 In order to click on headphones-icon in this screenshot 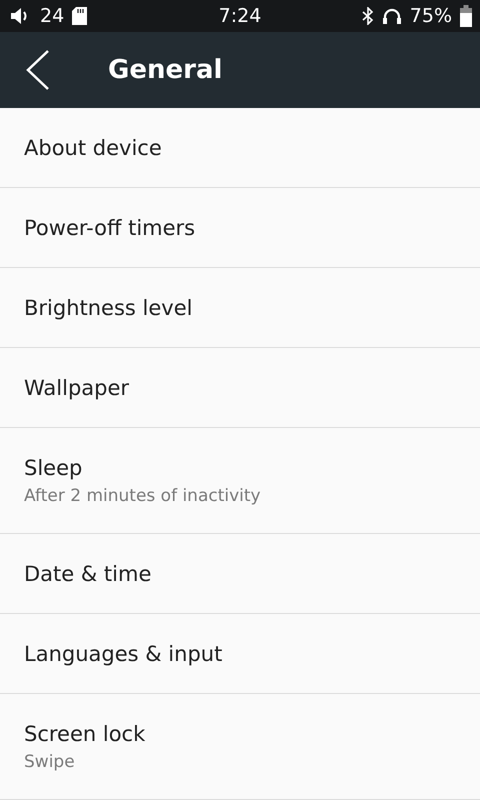, I will do `click(392, 16)`.